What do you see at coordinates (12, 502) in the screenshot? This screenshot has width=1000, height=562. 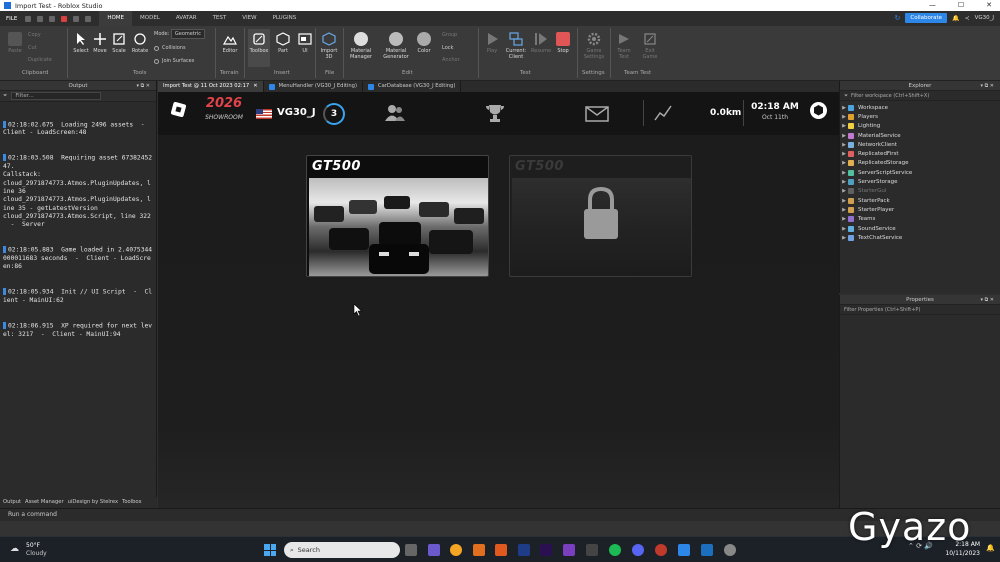 I see `tab-output: Output` at bounding box center [12, 502].